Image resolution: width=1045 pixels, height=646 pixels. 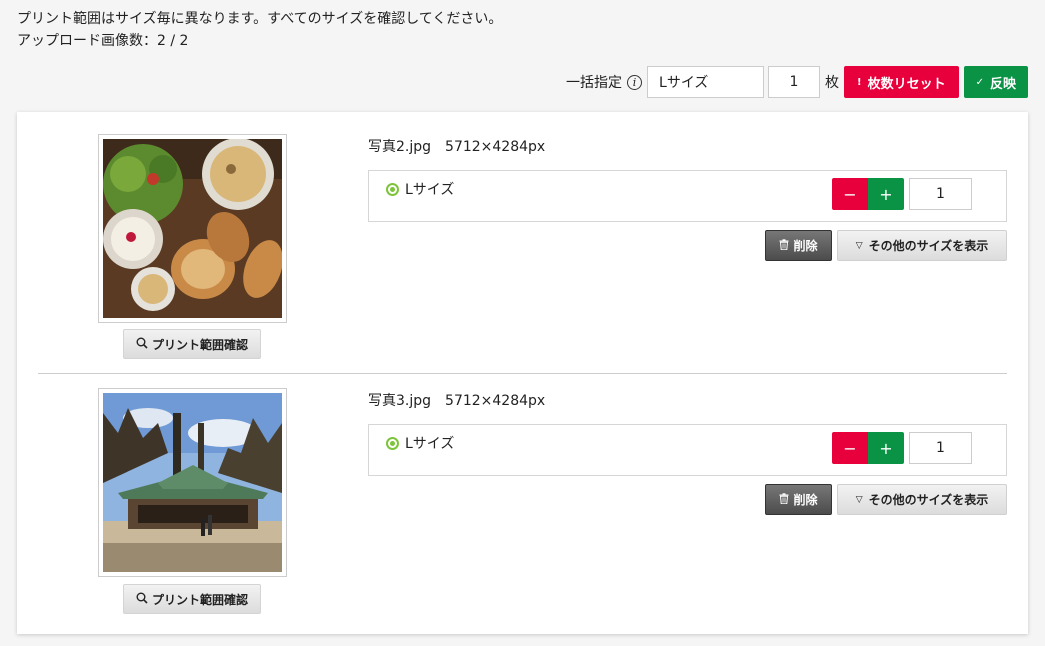 What do you see at coordinates (103, 41) in the screenshot?
I see `upload-count: アップロード画像数：2 / 2` at bounding box center [103, 41].